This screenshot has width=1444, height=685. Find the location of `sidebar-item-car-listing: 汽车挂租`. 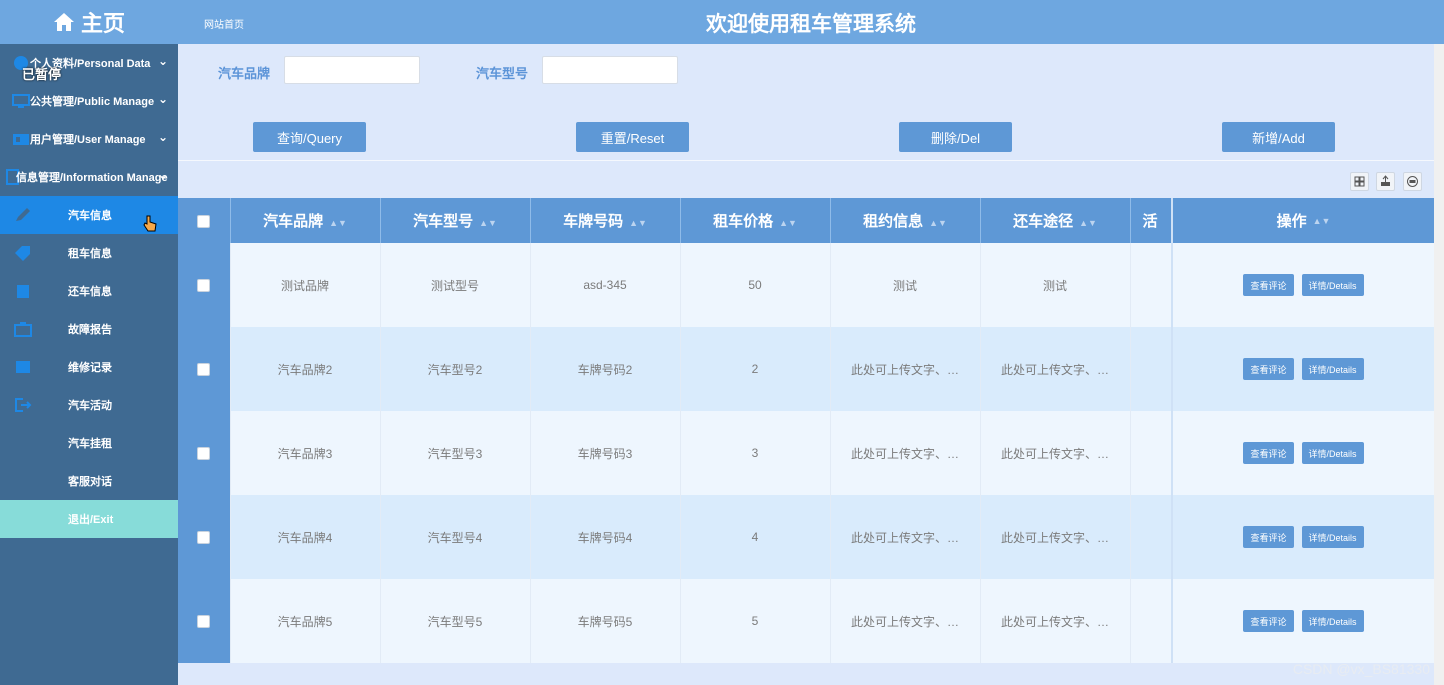

sidebar-item-car-listing: 汽车挂租 is located at coordinates (89, 443).